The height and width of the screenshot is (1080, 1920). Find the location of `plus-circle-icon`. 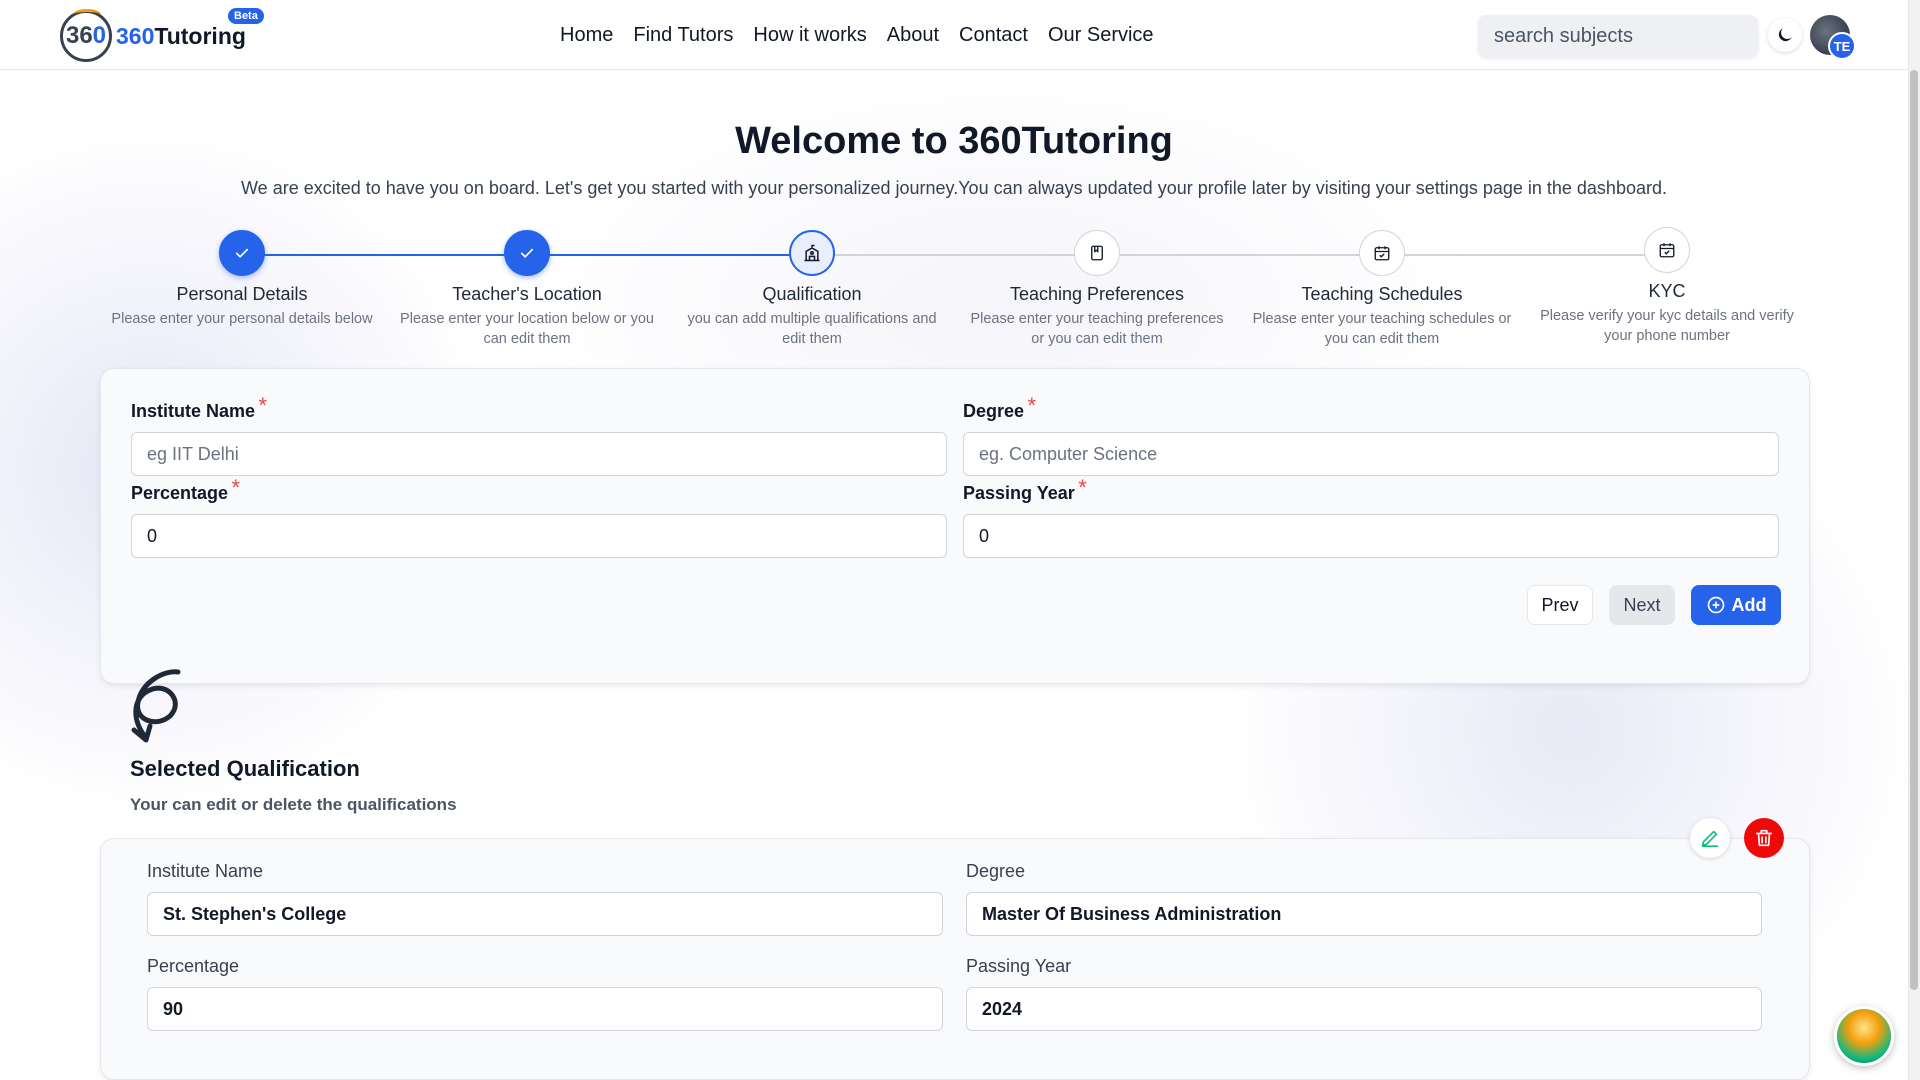

plus-circle-icon is located at coordinates (1715, 605).